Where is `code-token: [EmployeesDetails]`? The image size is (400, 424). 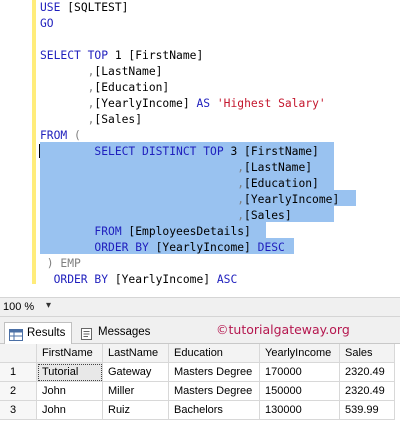
code-token: [EmployeesDetails] is located at coordinates (189, 231).